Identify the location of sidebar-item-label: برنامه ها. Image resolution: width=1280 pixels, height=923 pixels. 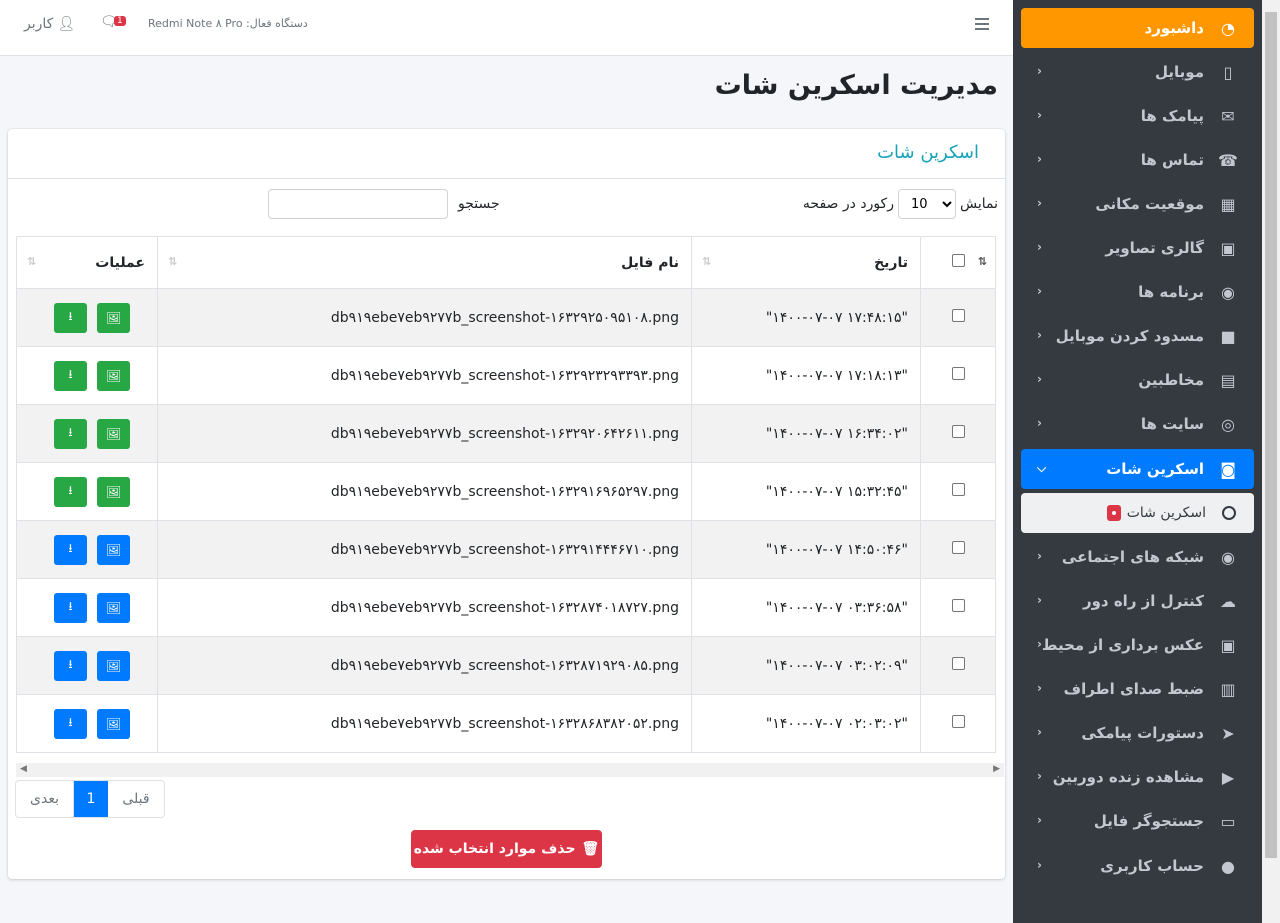
(1171, 292).